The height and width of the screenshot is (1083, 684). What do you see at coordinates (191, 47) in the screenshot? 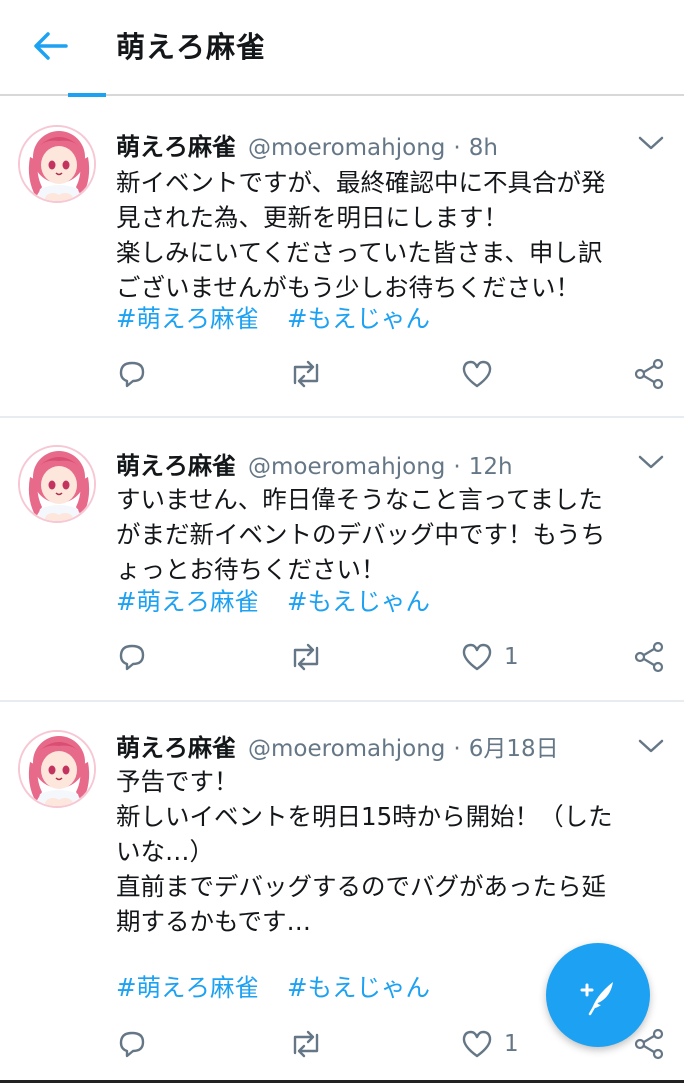
I see `page-title: 萌えろ麻雀` at bounding box center [191, 47].